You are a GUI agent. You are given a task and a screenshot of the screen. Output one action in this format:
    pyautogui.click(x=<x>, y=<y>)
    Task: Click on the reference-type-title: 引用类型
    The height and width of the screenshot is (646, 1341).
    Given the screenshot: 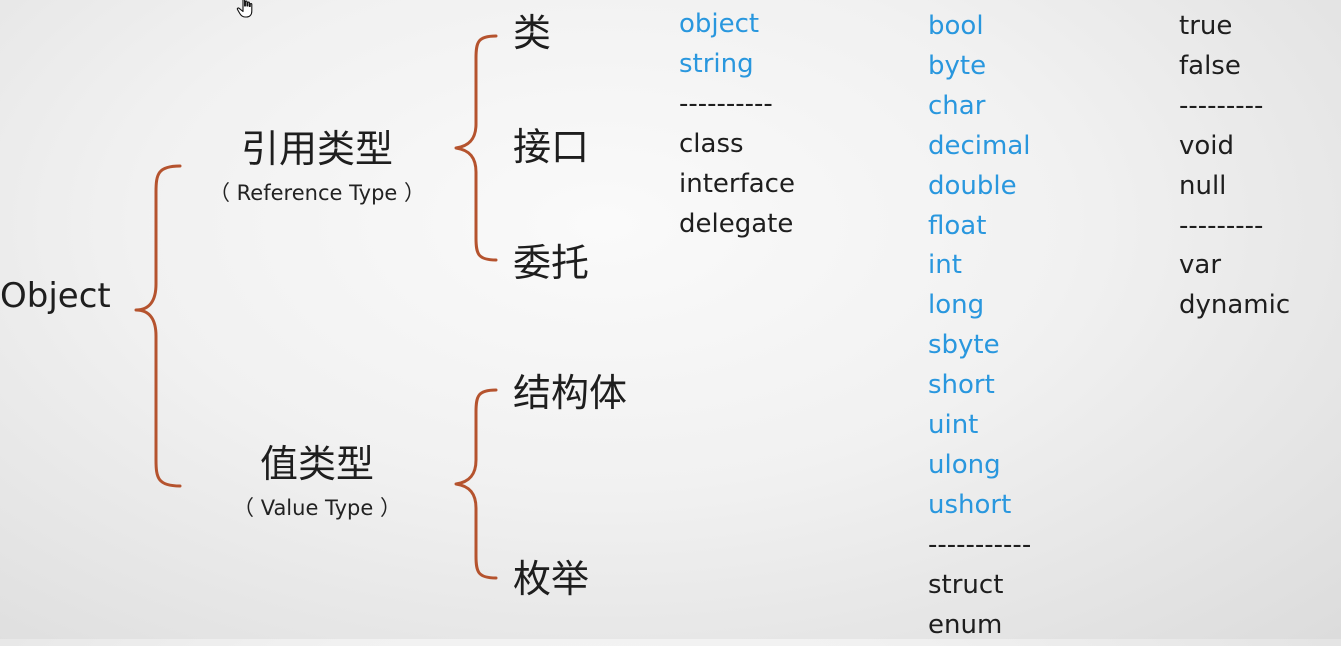 What is the action you would take?
    pyautogui.click(x=316, y=149)
    